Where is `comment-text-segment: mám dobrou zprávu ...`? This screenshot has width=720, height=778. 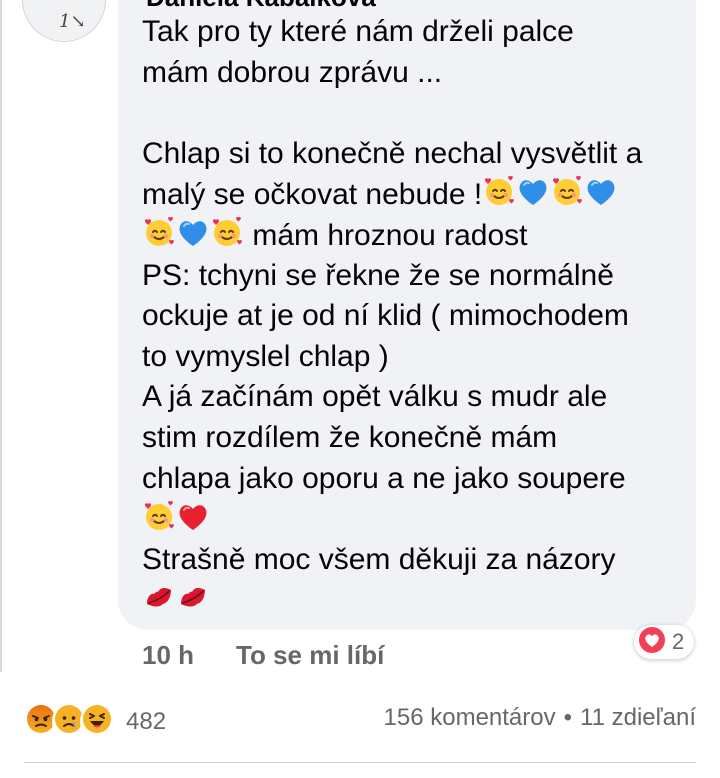
comment-text-segment: mám dobrou zprávu ... is located at coordinates (292, 72).